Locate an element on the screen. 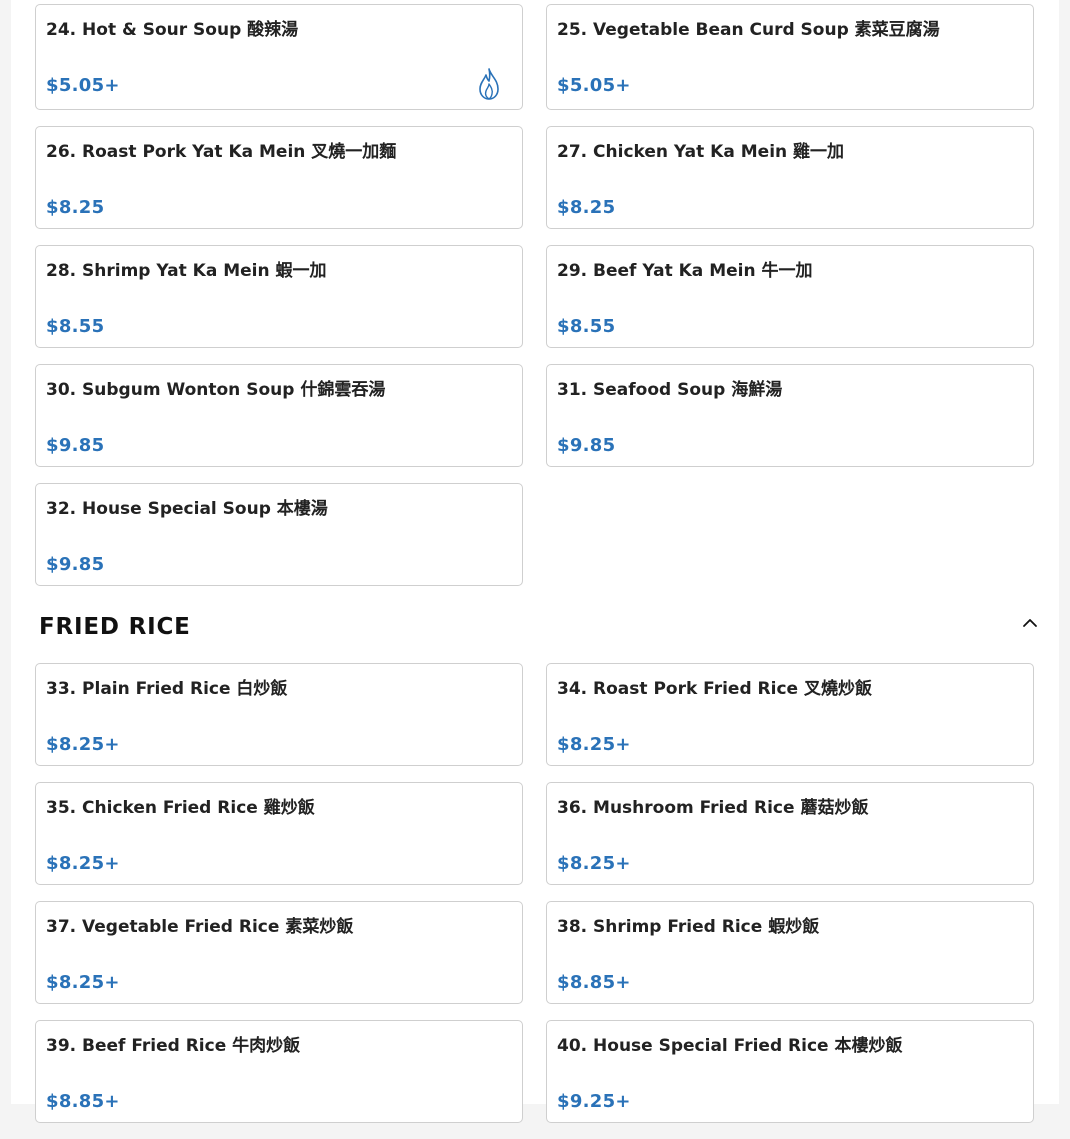 The height and width of the screenshot is (1139, 1070). fried-rice-section-header: FRIED RICE is located at coordinates (542, 629).